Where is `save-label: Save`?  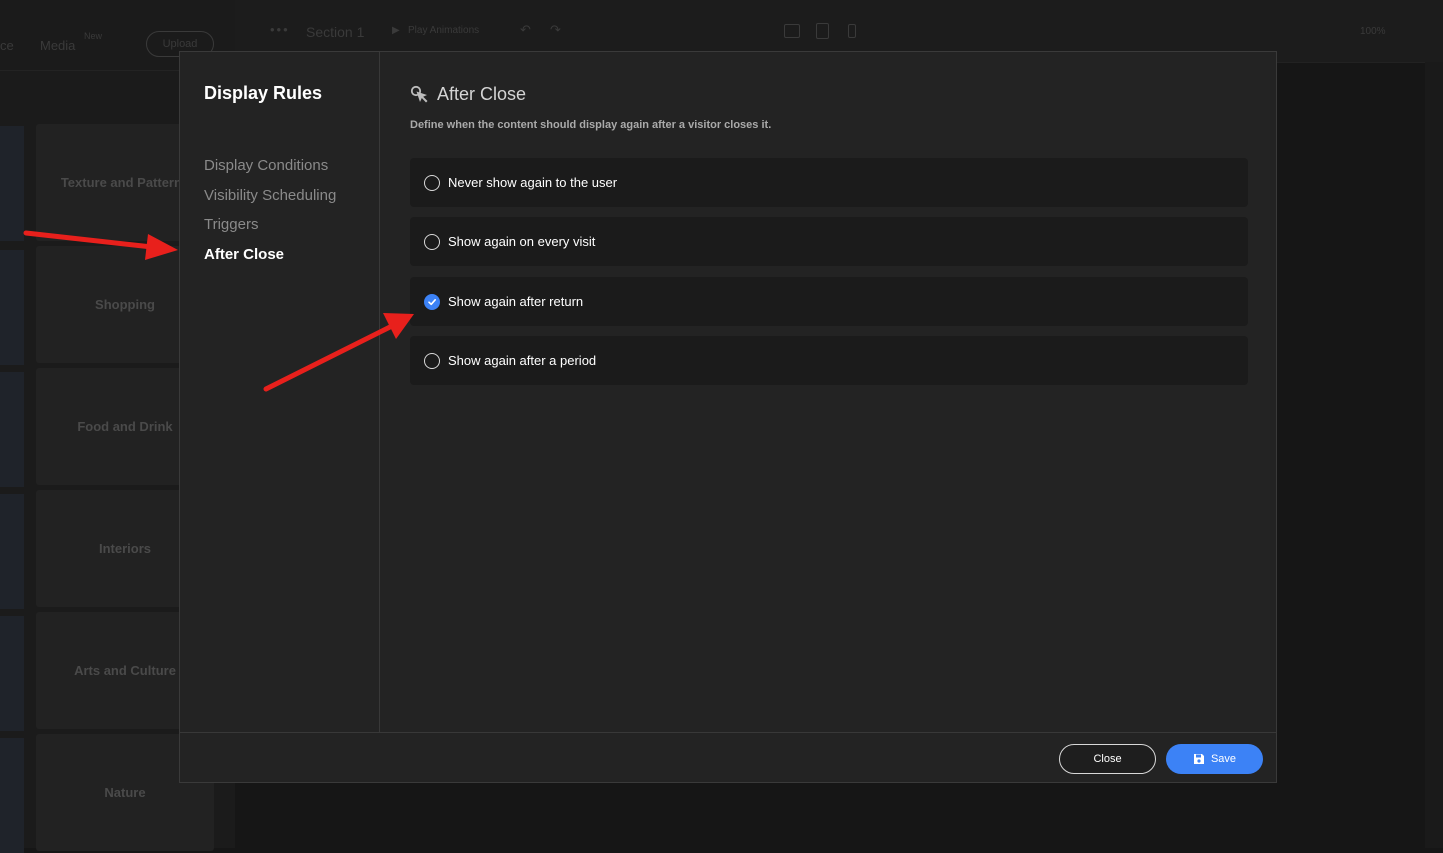
save-label: Save is located at coordinates (1223, 759).